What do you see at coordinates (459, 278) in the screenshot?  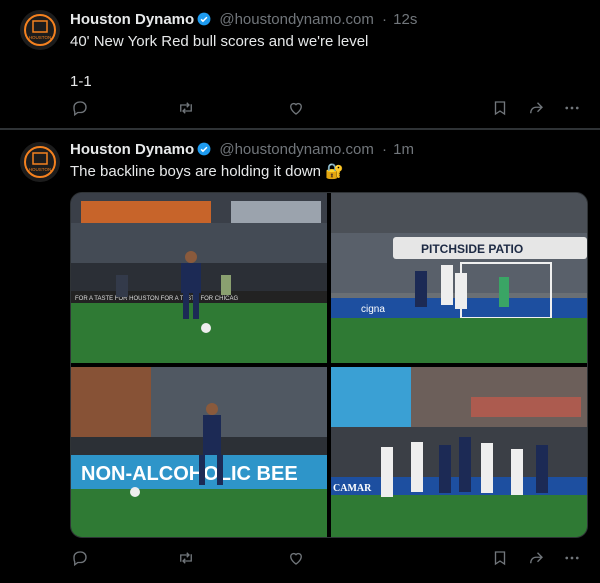 I see `photo-2: PITCHSIDE PATIO cigna` at bounding box center [459, 278].